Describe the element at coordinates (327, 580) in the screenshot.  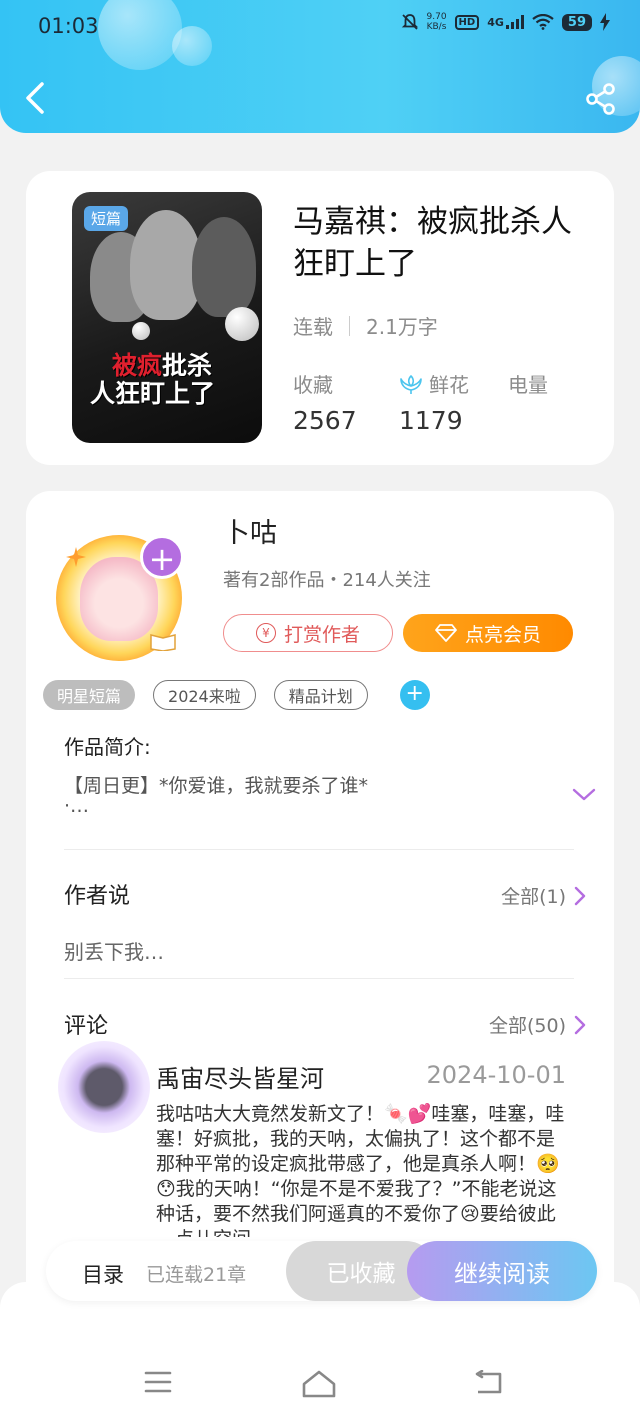
I see `author-info: 著有2部作品・214人关注` at that location.